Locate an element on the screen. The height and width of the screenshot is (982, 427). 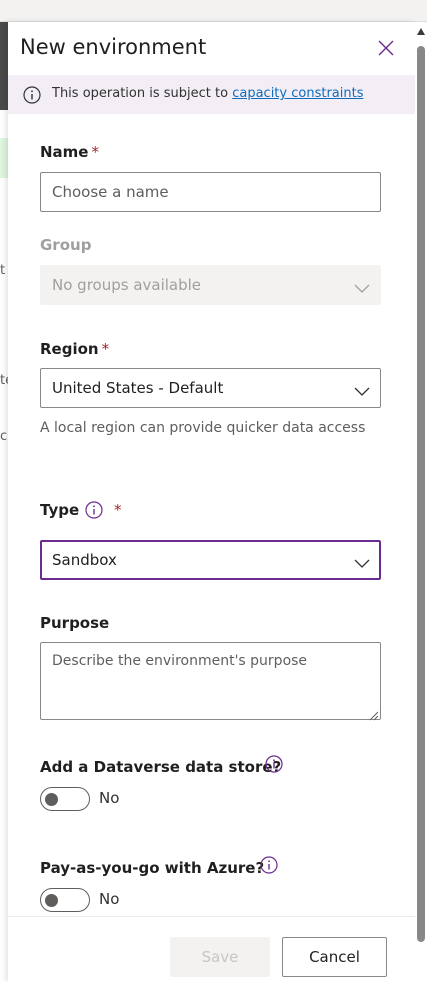
payg-toggle is located at coordinates (65, 900).